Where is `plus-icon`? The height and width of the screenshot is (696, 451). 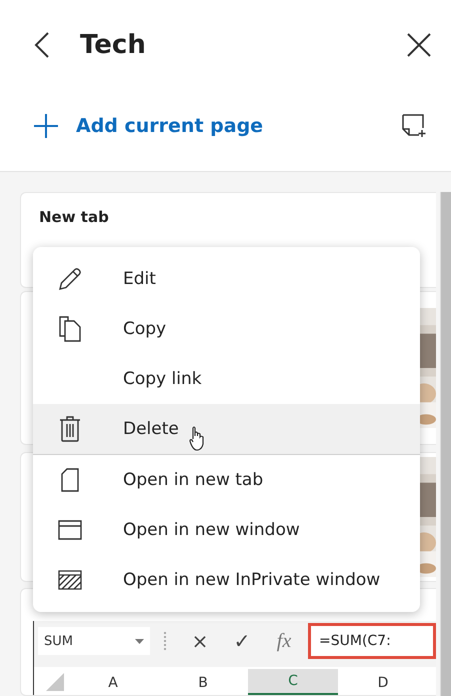
plus-icon is located at coordinates (46, 126).